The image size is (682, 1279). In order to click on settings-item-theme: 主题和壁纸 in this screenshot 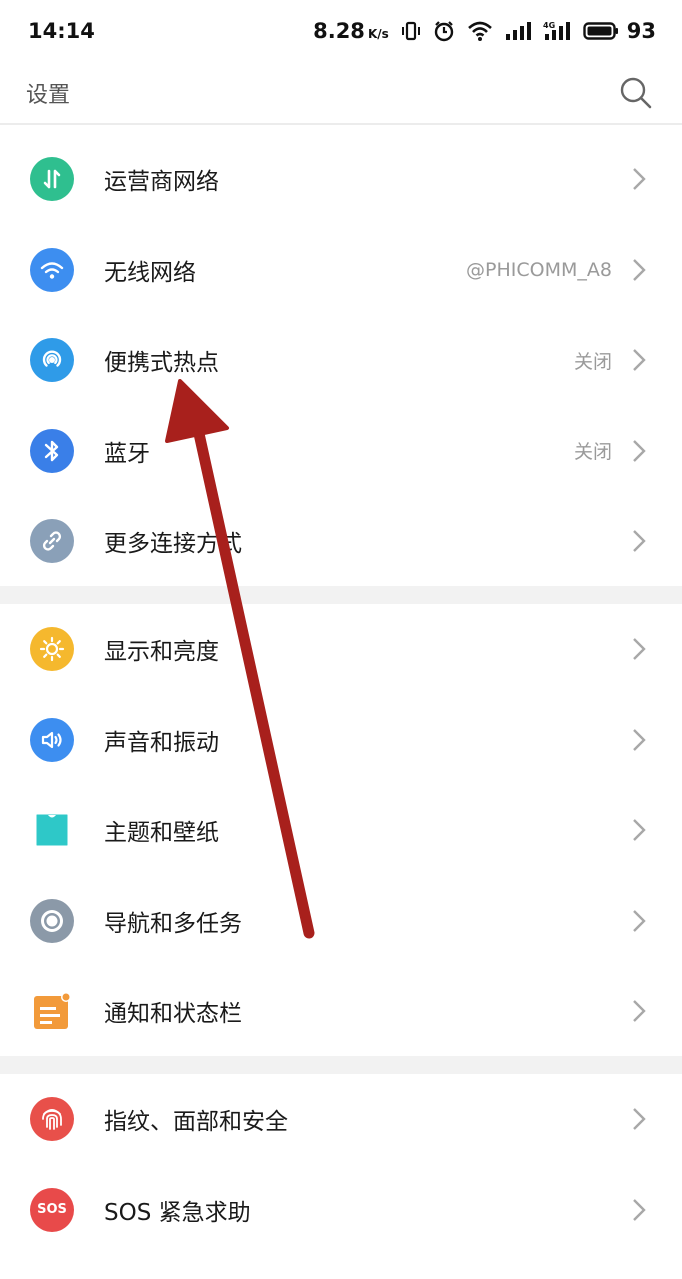, I will do `click(341, 830)`.